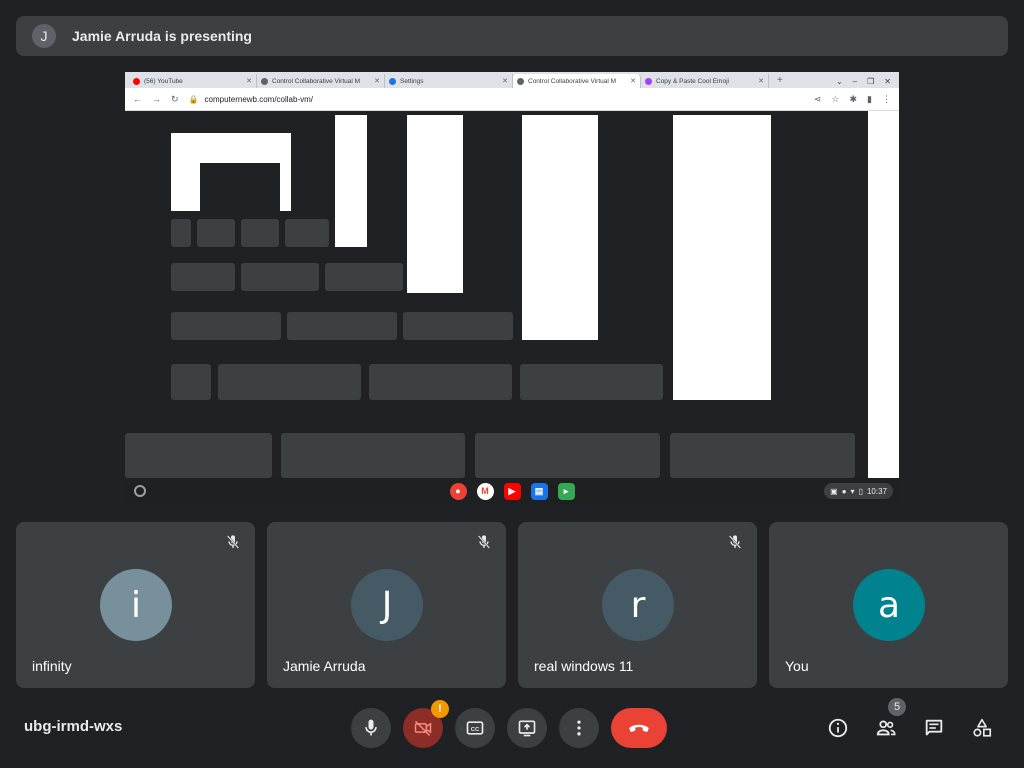  I want to click on meeting-details-button, so click(838, 728).